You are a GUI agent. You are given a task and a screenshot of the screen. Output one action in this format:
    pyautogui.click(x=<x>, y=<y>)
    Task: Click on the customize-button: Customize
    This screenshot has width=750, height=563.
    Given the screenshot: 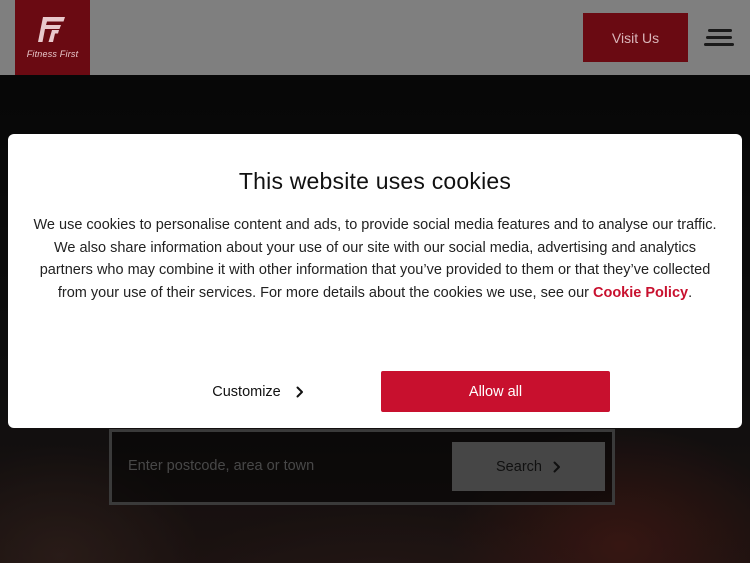 What is the action you would take?
    pyautogui.click(x=258, y=392)
    